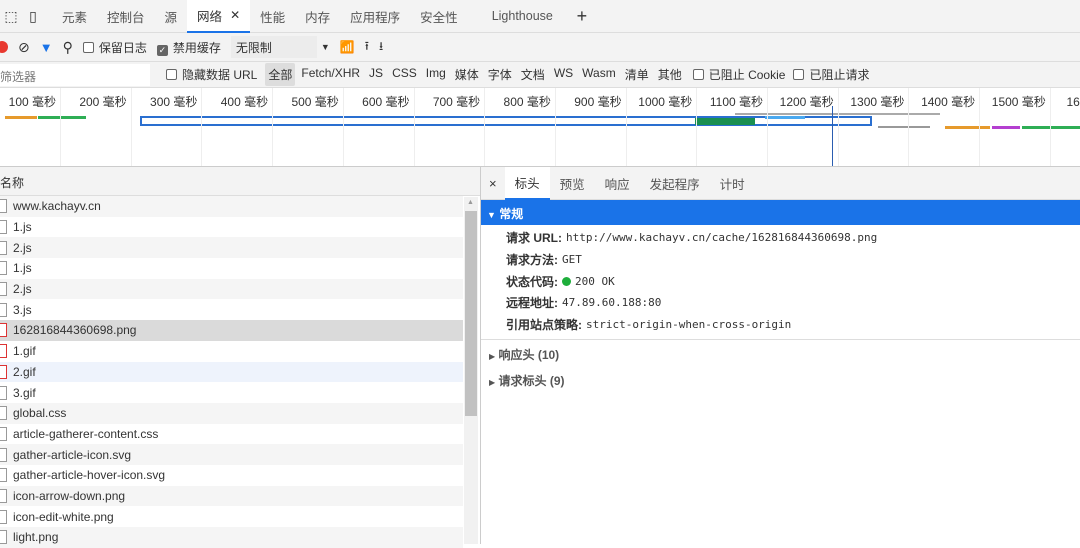  Describe the element at coordinates (235, 15) in the screenshot. I see `close-tab-icon: ✕` at that location.